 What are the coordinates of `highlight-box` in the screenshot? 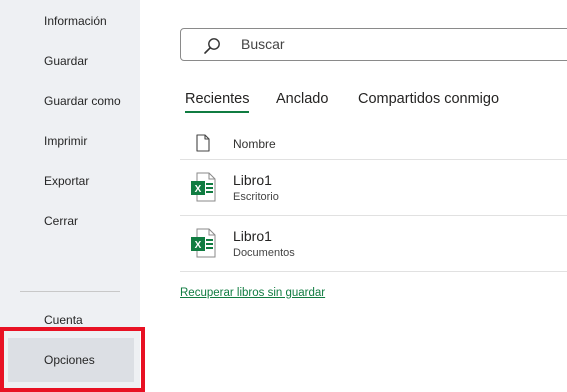 It's located at (72, 359).